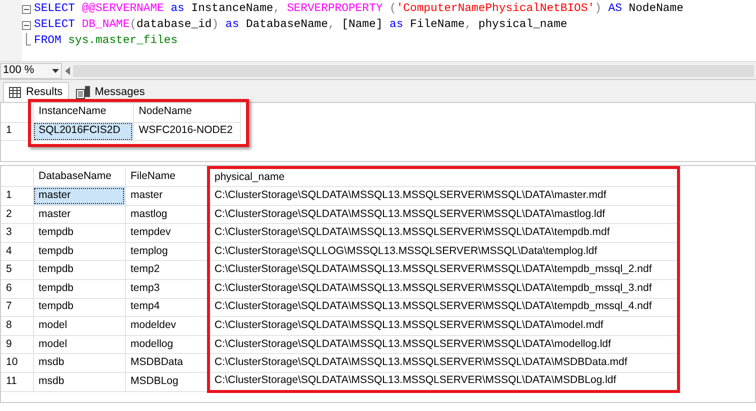  I want to click on table-cell: temp4, so click(166, 307).